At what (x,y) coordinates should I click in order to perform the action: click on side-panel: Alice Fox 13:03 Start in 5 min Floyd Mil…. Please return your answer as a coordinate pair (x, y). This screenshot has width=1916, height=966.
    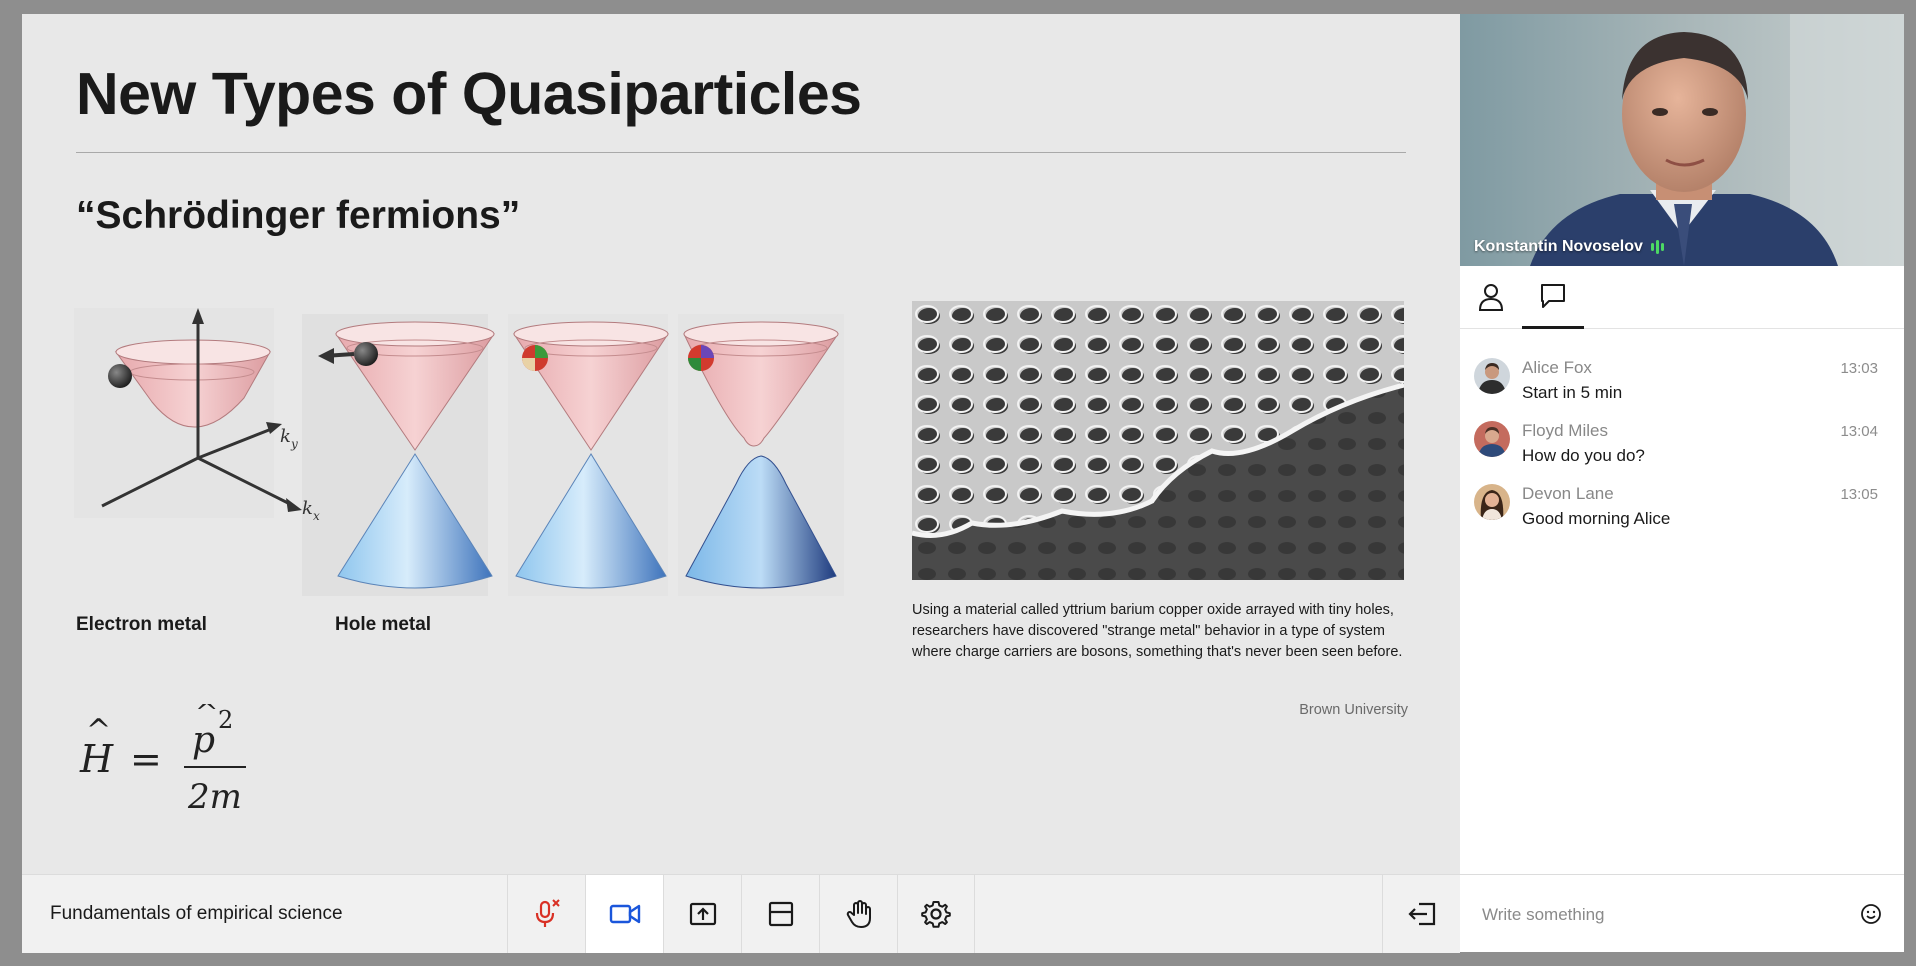
    Looking at the image, I should click on (1682, 570).